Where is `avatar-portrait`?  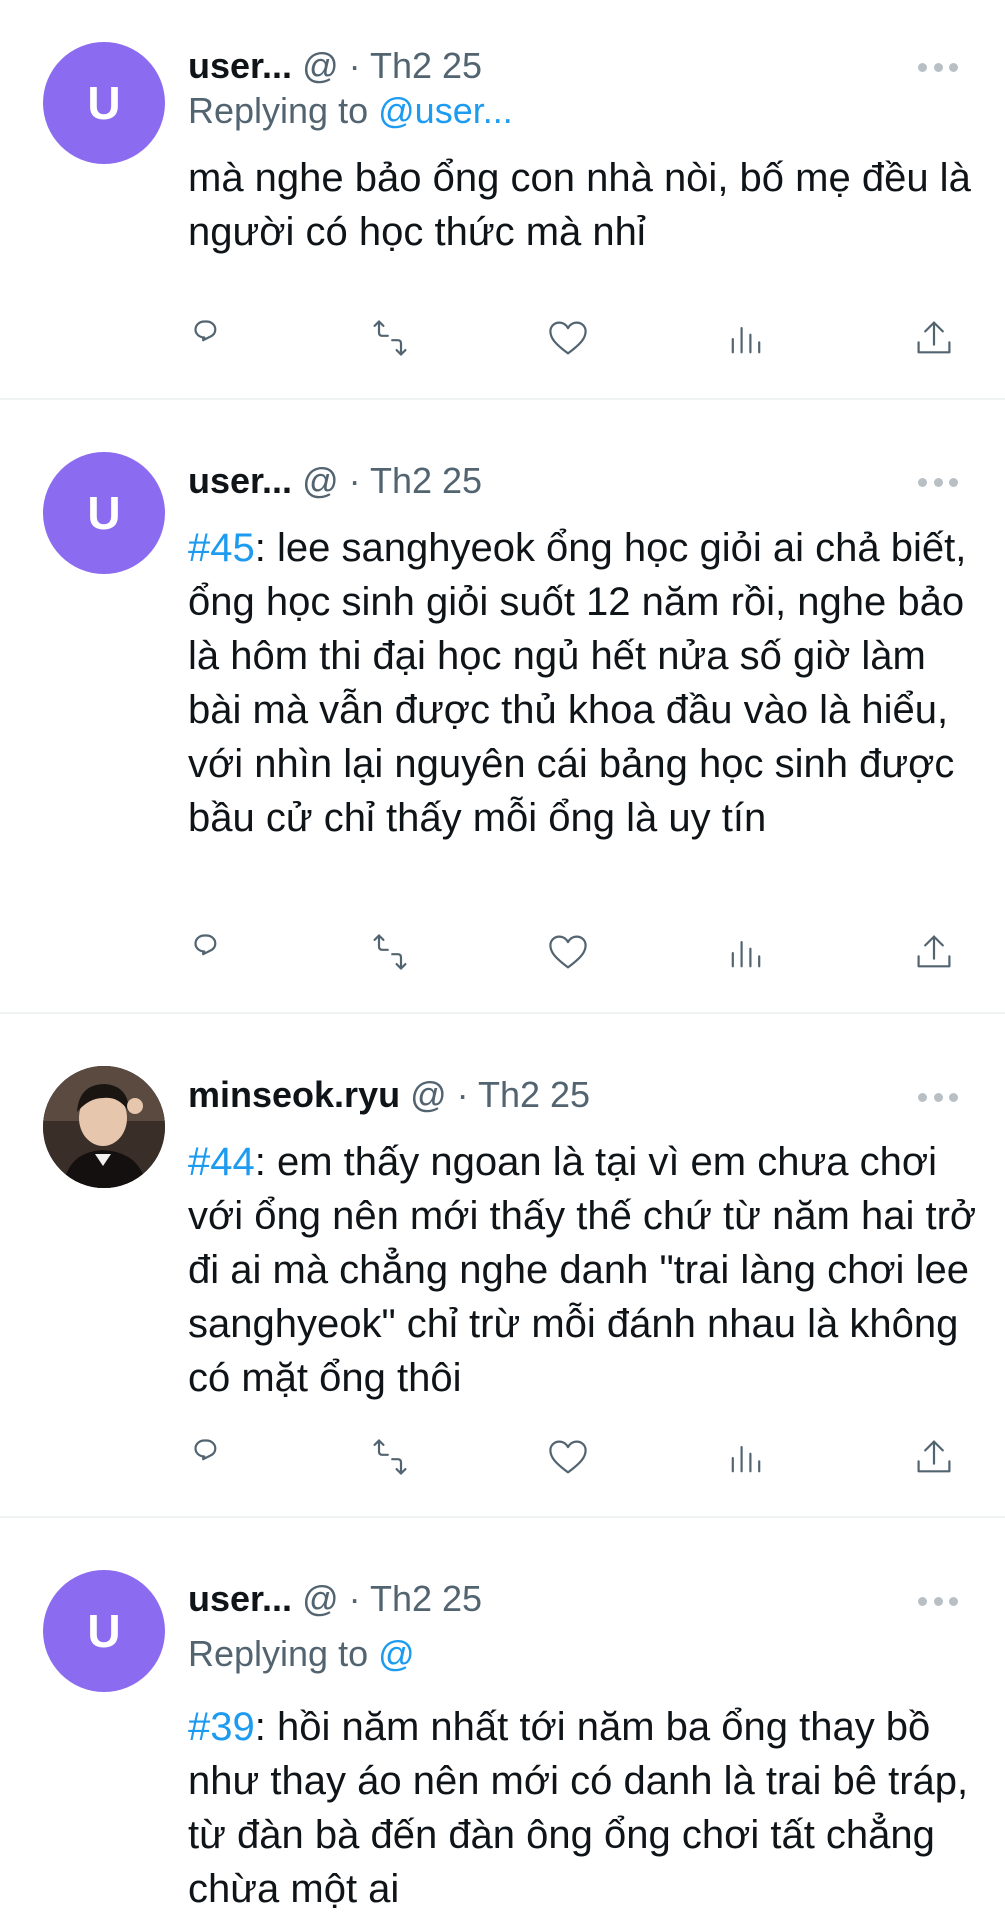
avatar-portrait is located at coordinates (104, 1127).